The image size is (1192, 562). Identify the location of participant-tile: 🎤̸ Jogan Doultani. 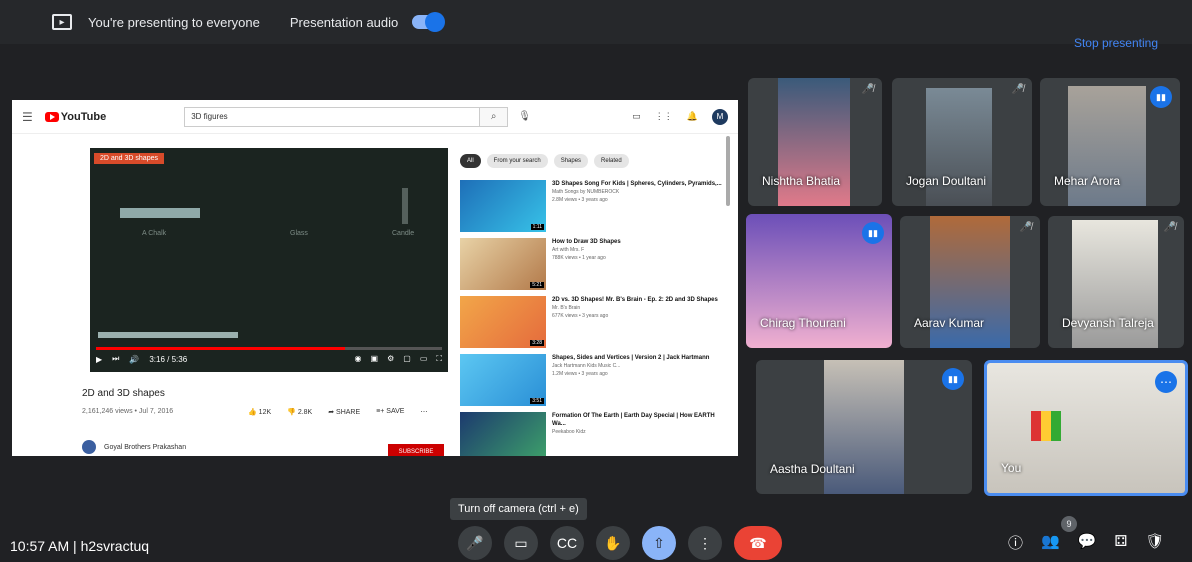
(962, 142).